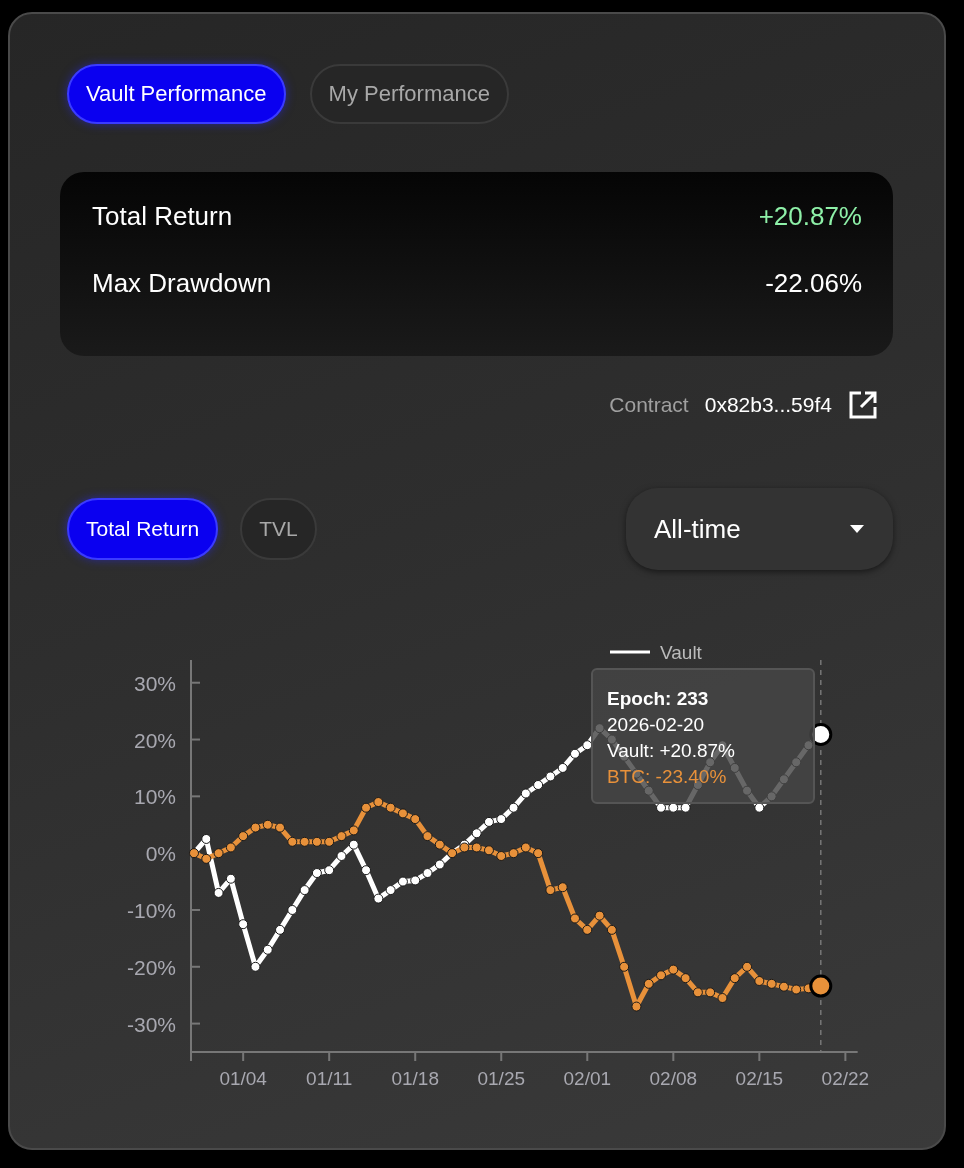 The width and height of the screenshot is (964, 1168). I want to click on x-tick-label: 01/04, so click(243, 1078).